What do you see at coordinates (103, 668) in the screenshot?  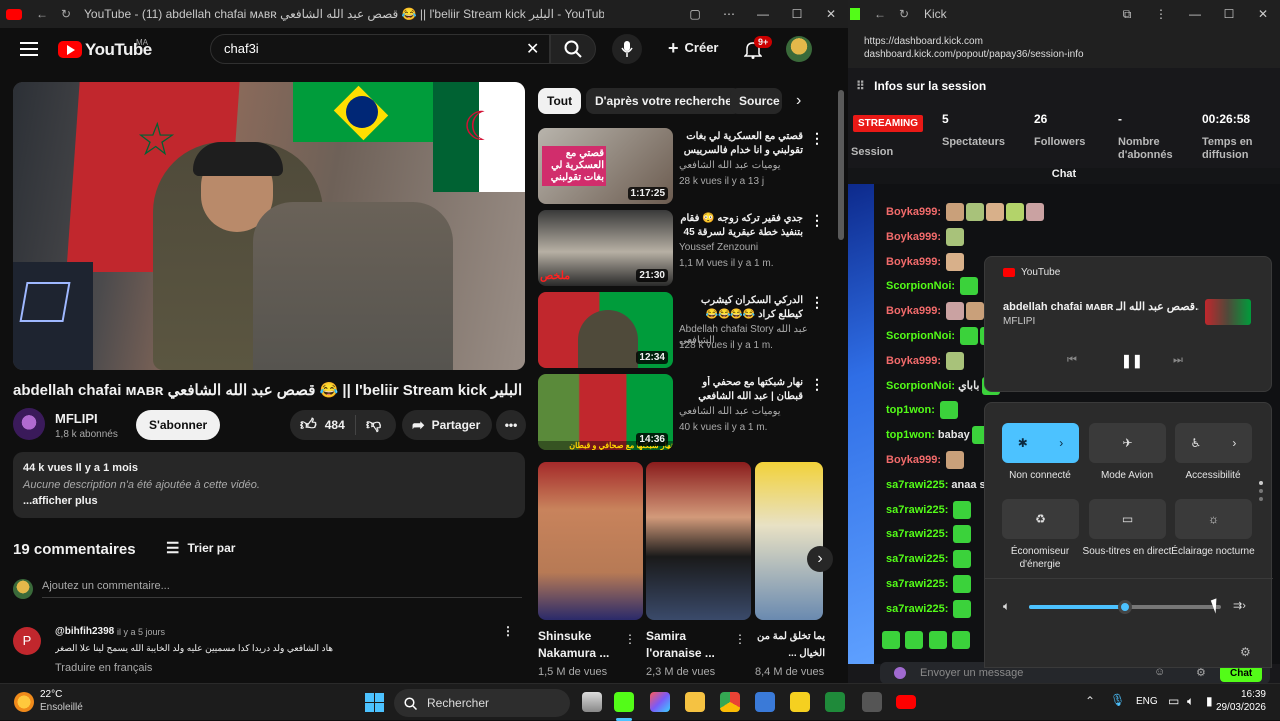 I see `translate-link: Traduire en français` at bounding box center [103, 668].